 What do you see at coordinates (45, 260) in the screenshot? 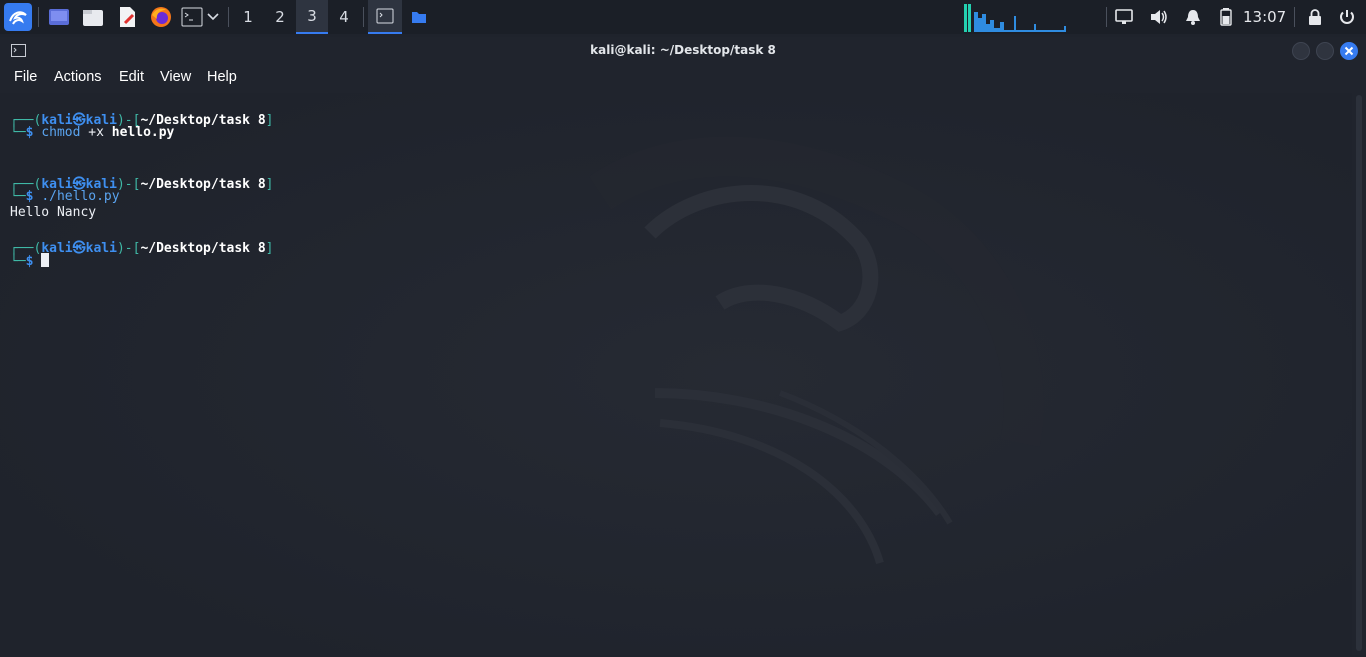
I see `text-cursor` at bounding box center [45, 260].